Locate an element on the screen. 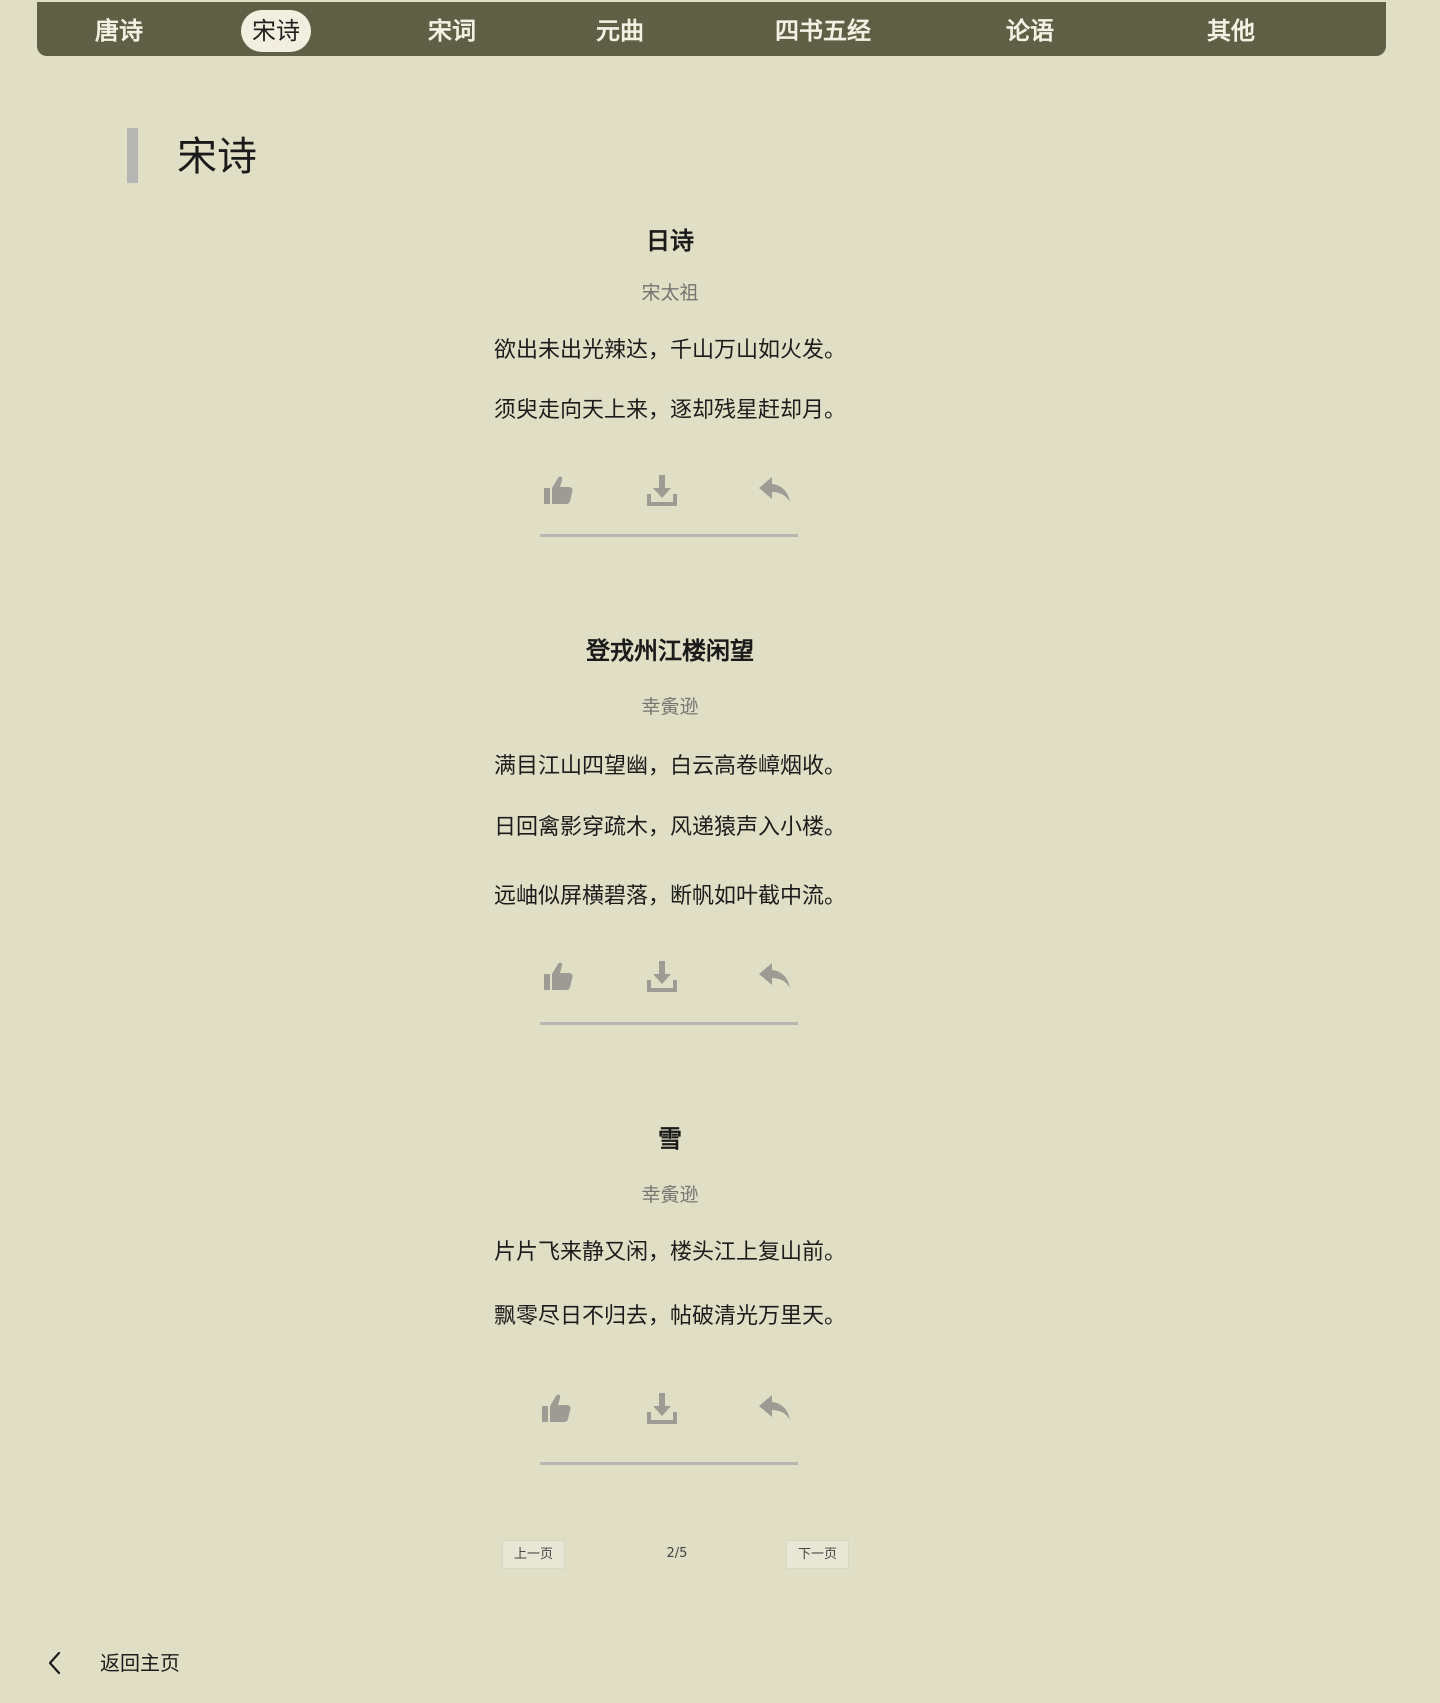  poem-author: 宋太祖 is located at coordinates (670, 293).